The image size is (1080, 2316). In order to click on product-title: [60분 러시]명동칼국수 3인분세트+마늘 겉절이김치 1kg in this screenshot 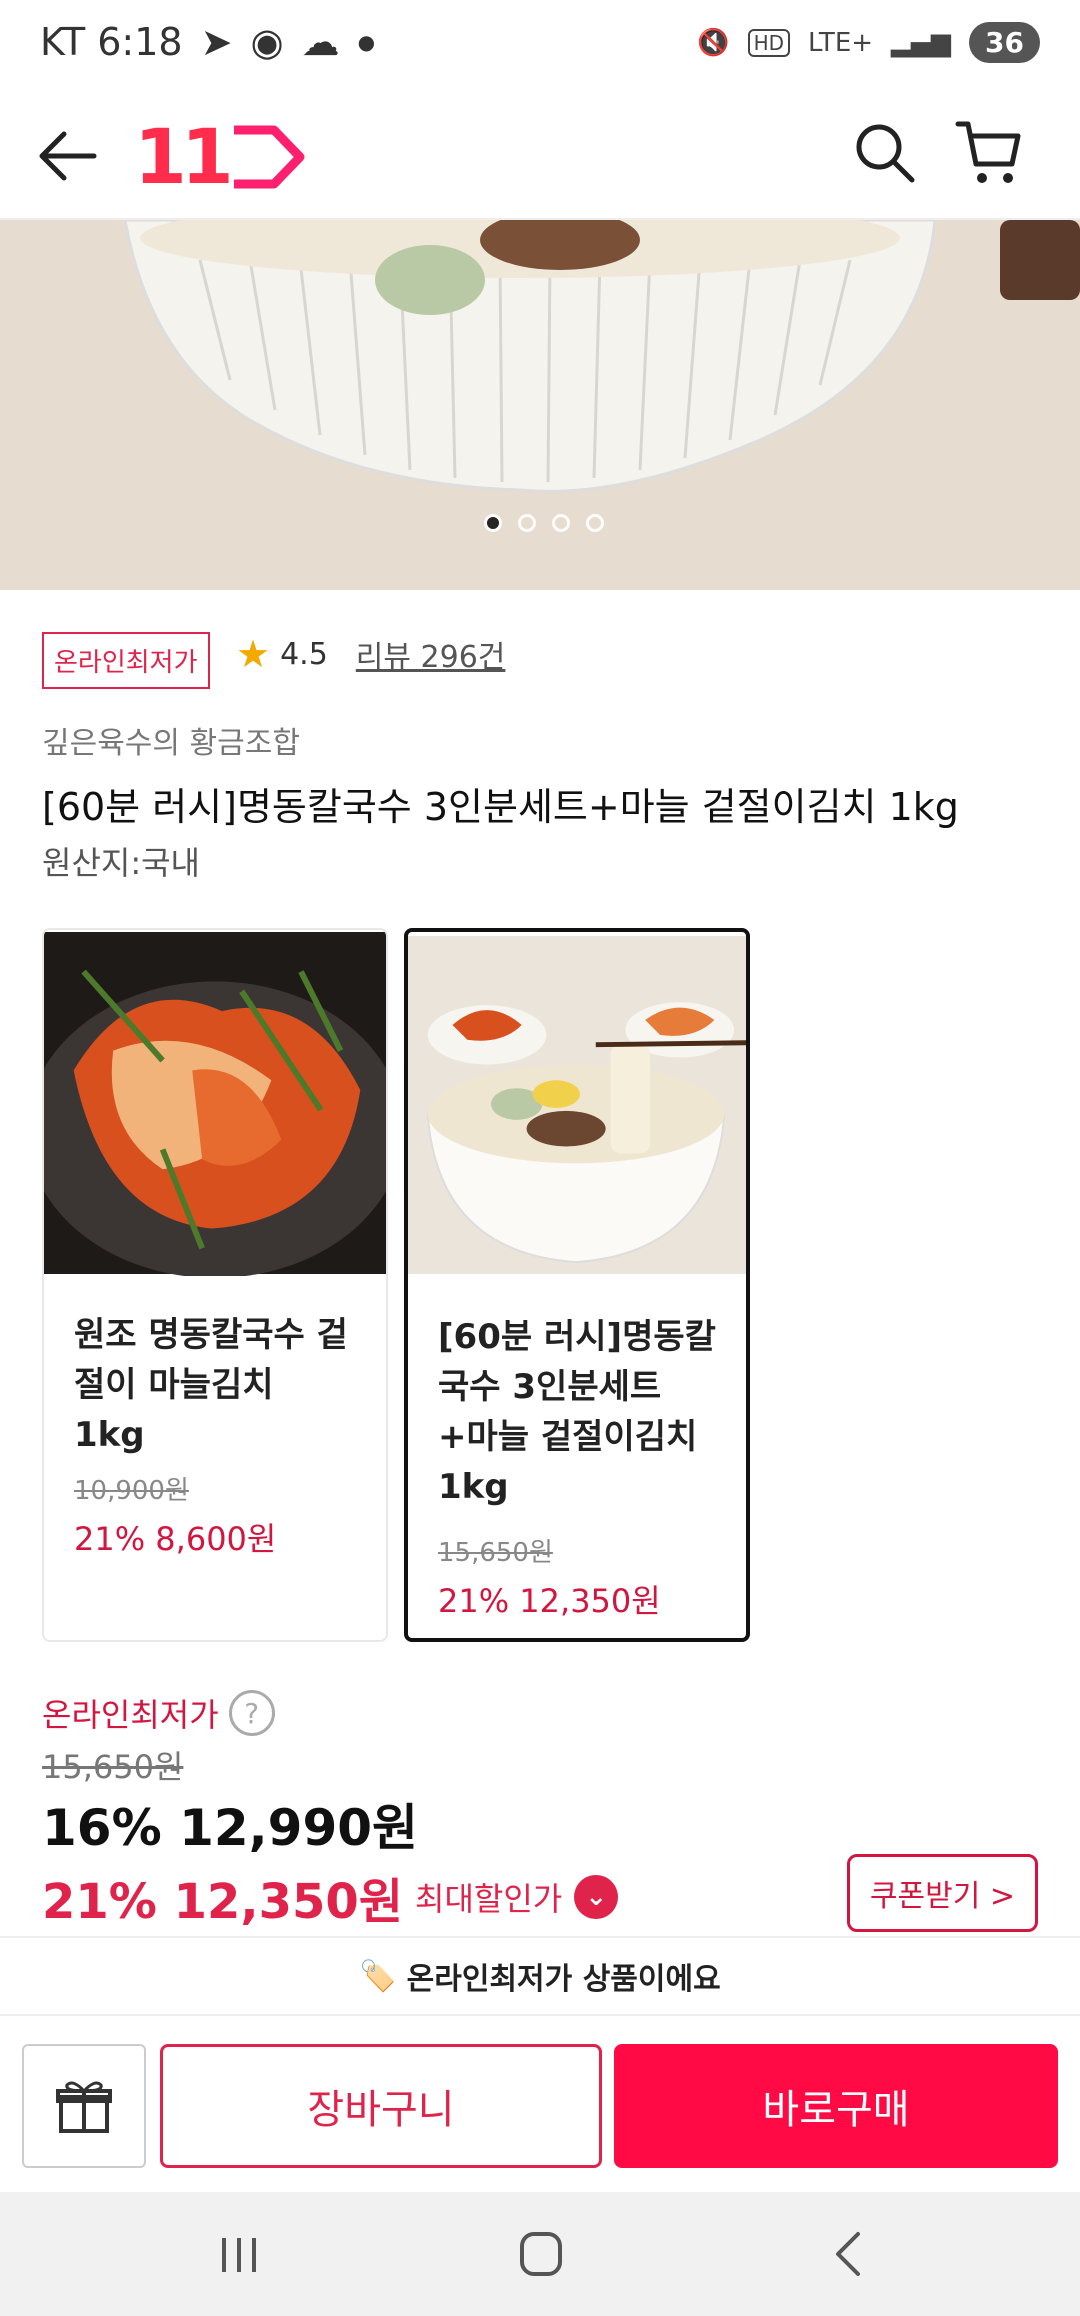, I will do `click(500, 807)`.